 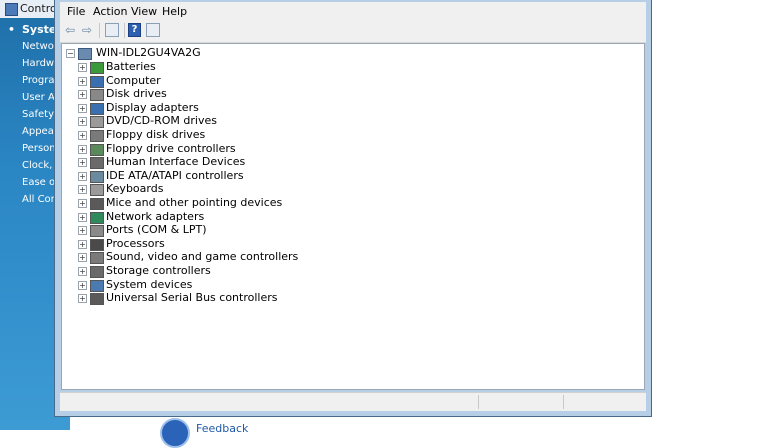 What do you see at coordinates (353, 401) in the screenshot?
I see `status-bar` at bounding box center [353, 401].